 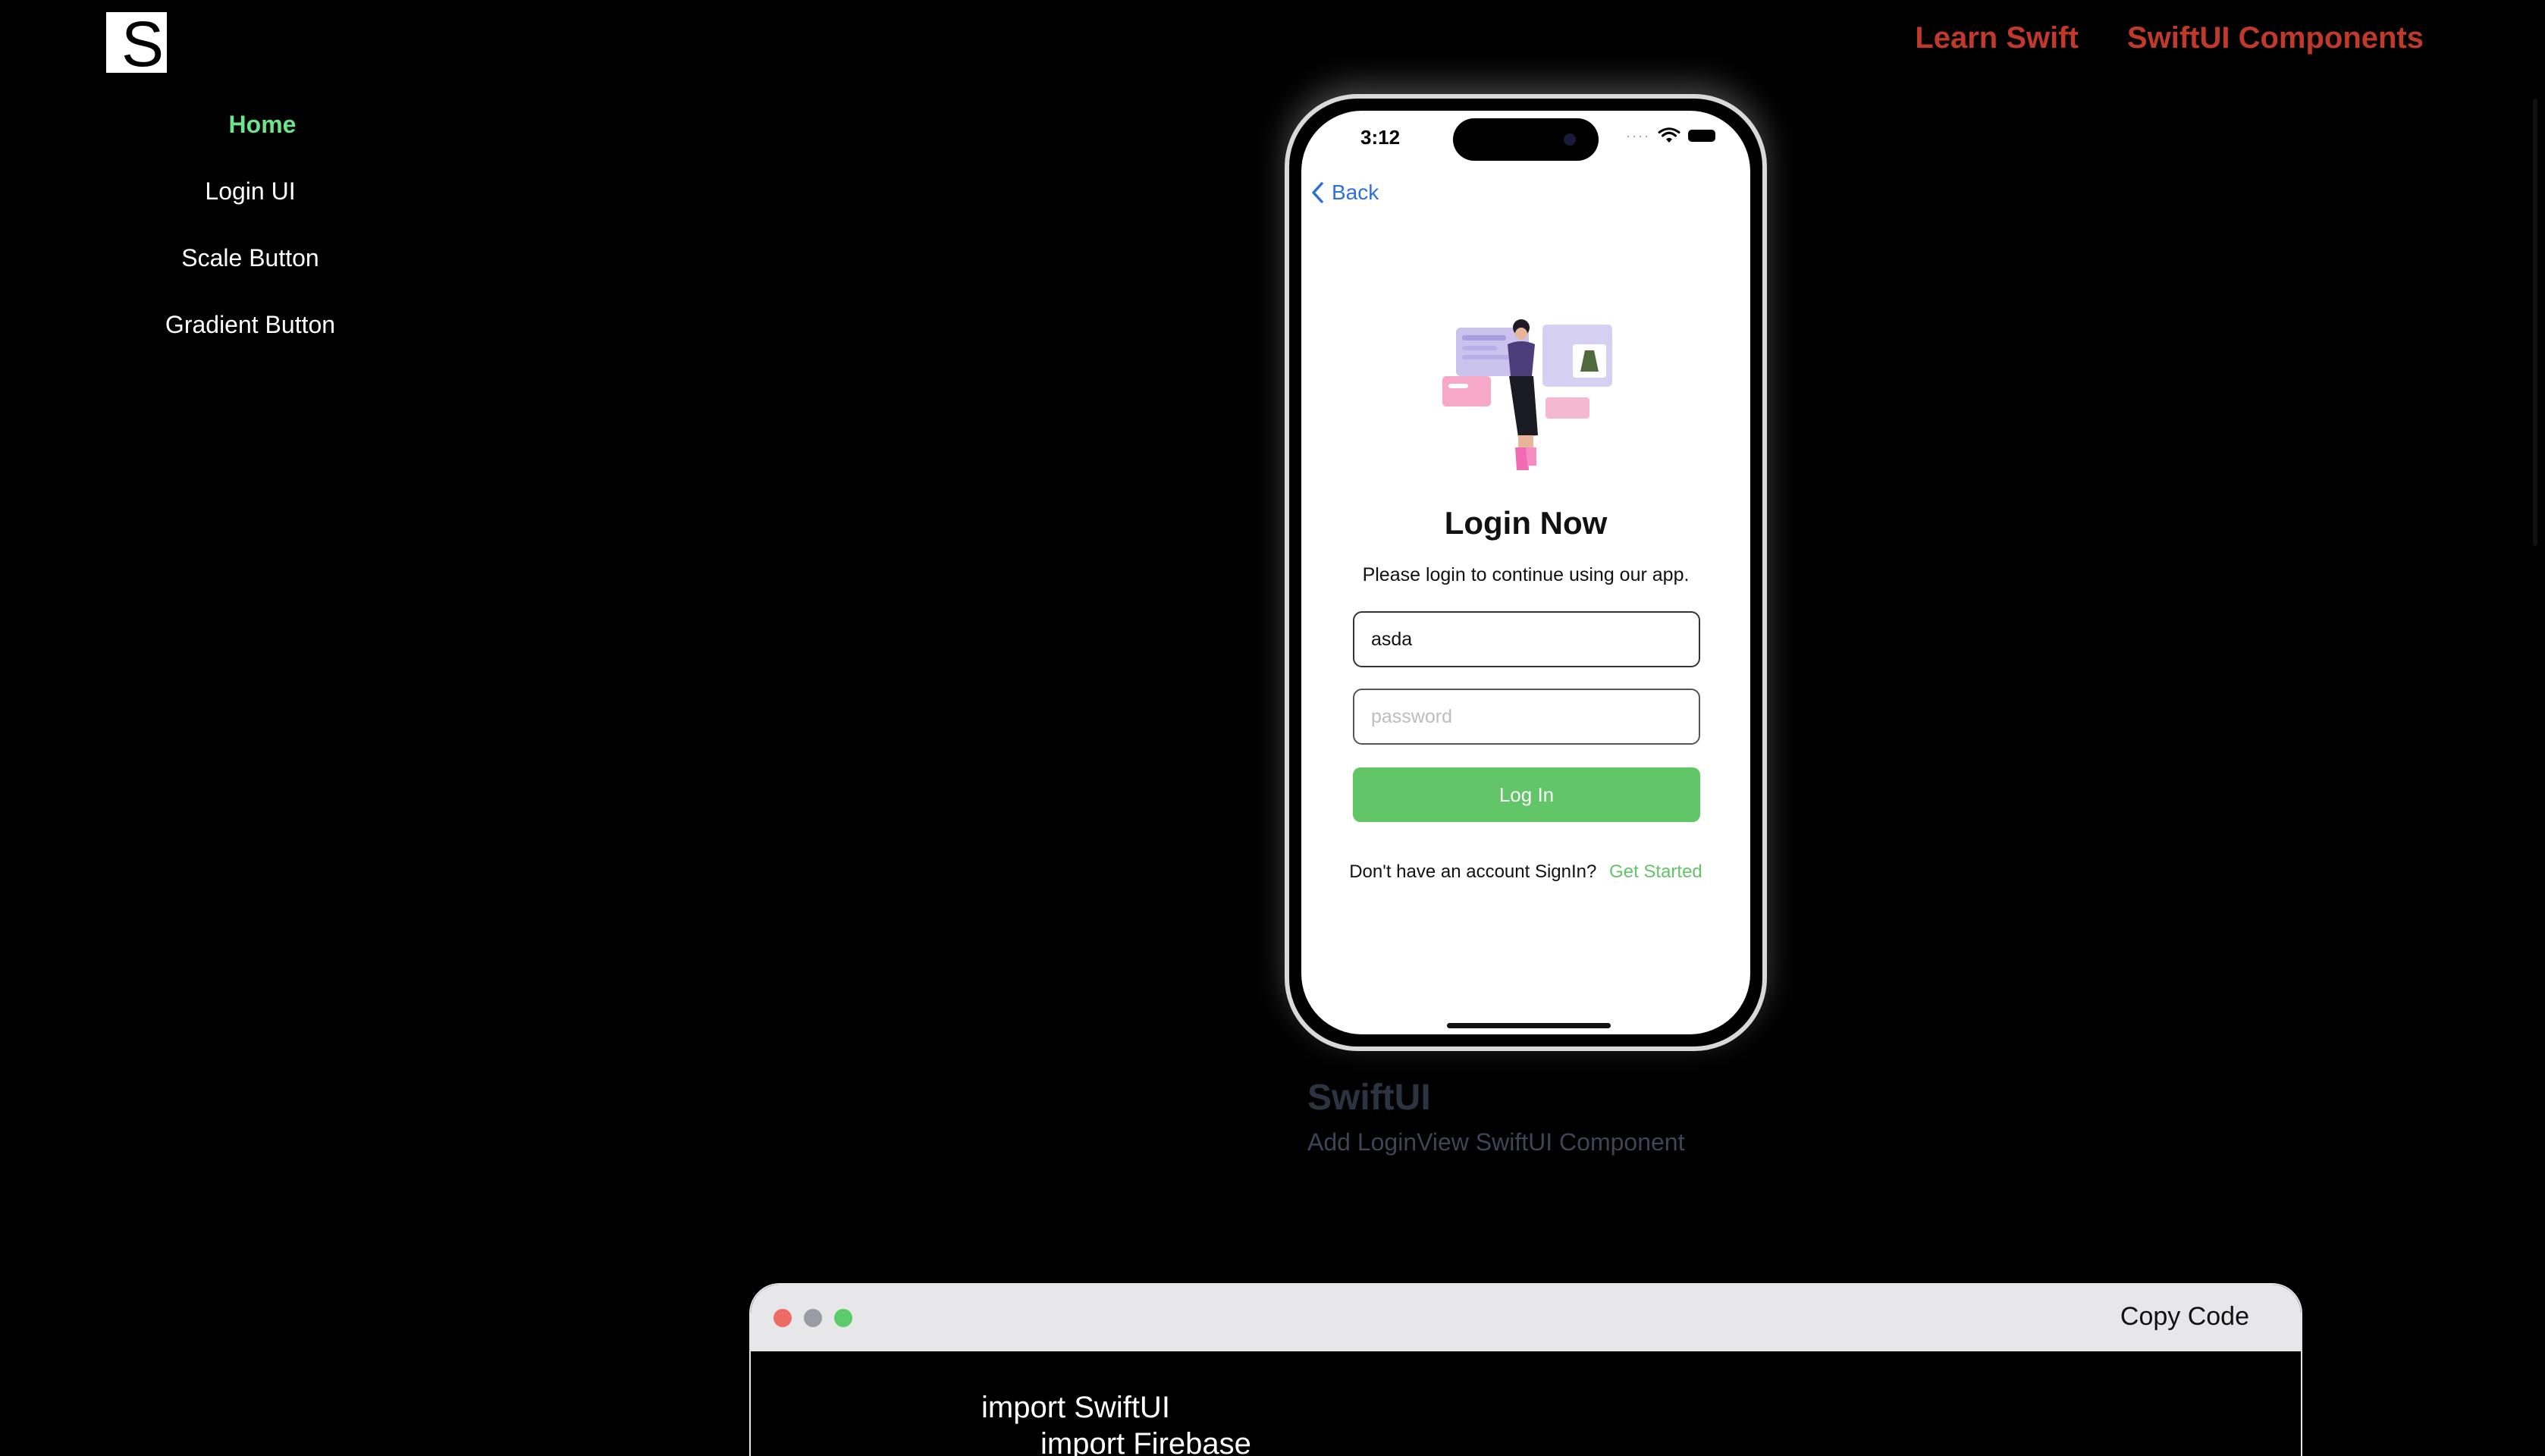 What do you see at coordinates (2535, 322) in the screenshot?
I see `page-scrollbar` at bounding box center [2535, 322].